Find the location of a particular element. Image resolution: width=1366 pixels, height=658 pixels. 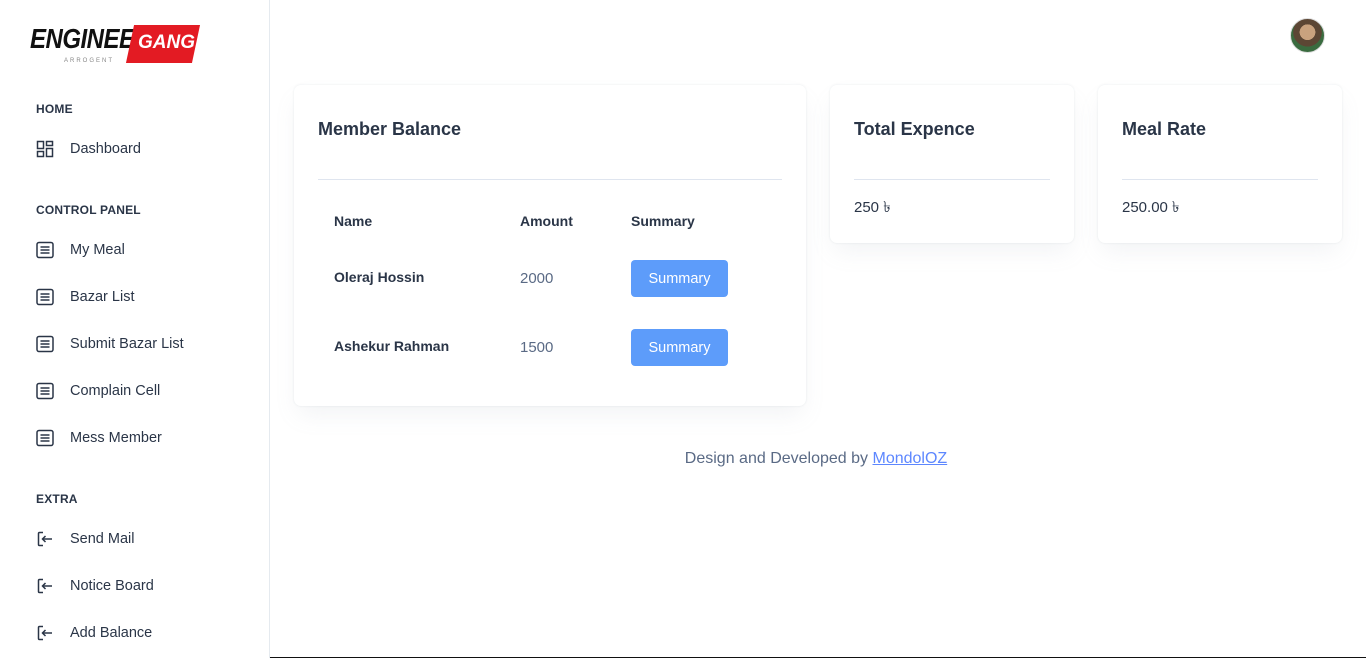

total-expence-value: 250 ৳ is located at coordinates (872, 207).